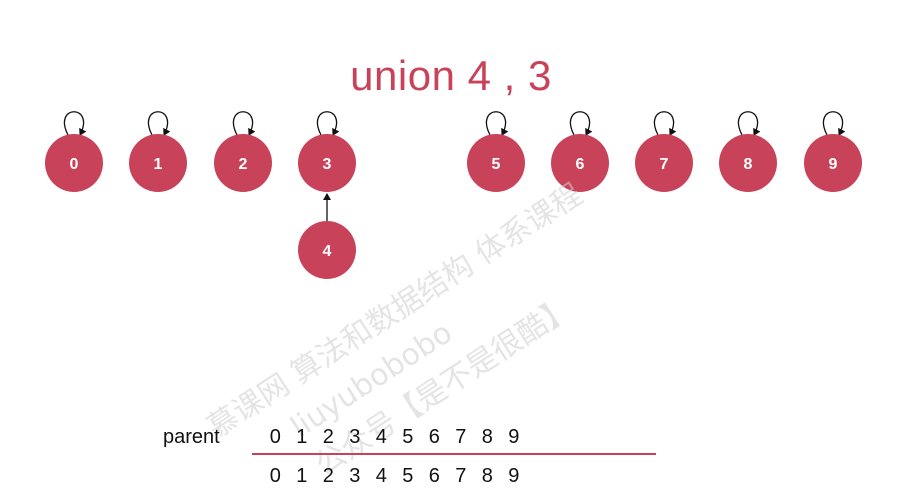 This screenshot has width=902, height=501. I want to click on parent-index-cell-2: 2, so click(328, 437).